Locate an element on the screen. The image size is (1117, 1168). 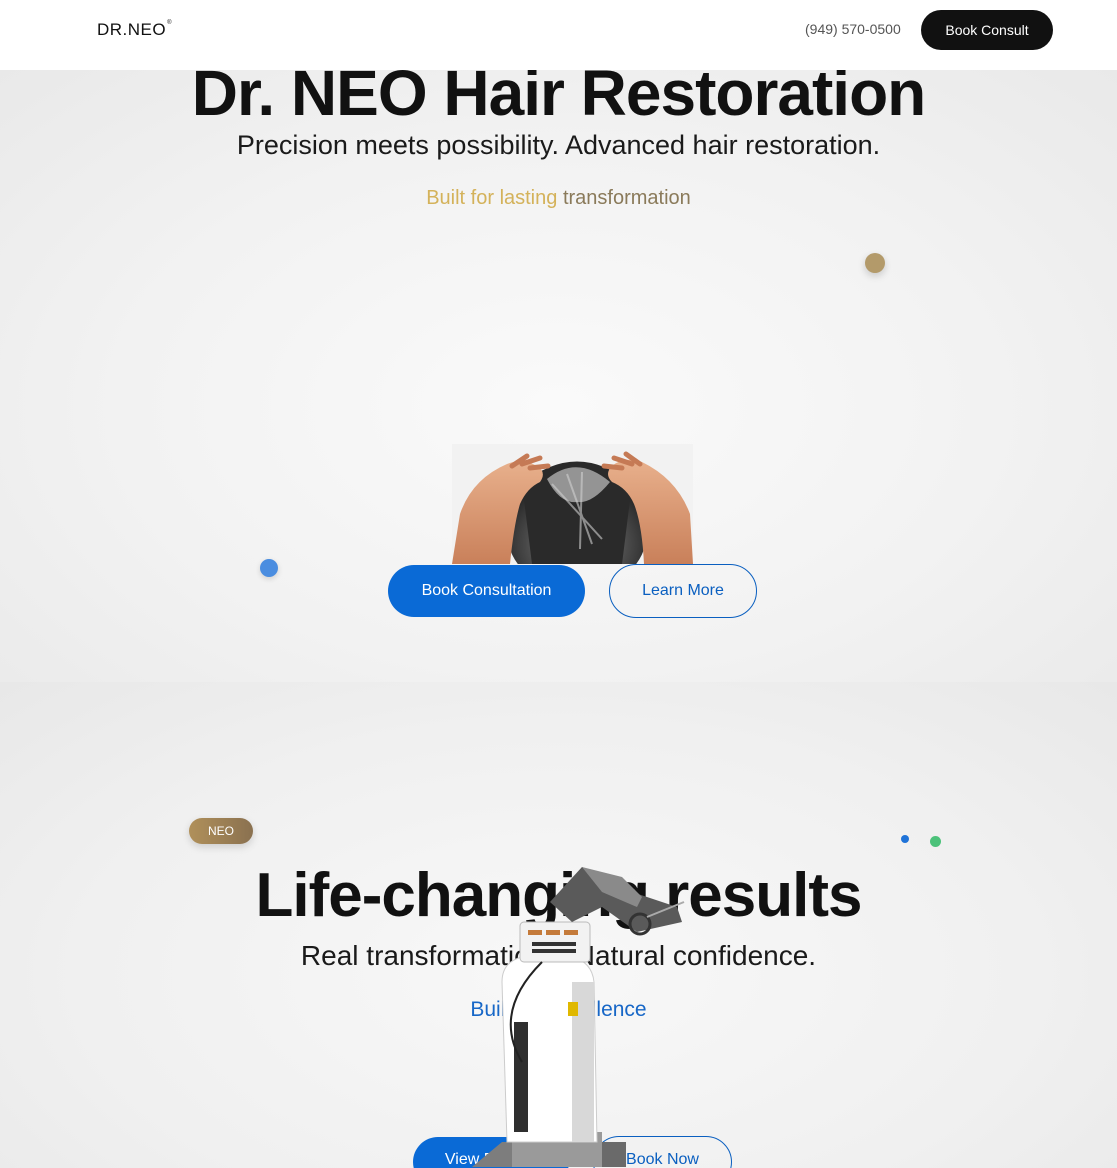
logo: DR.NEO® is located at coordinates (134, 30).